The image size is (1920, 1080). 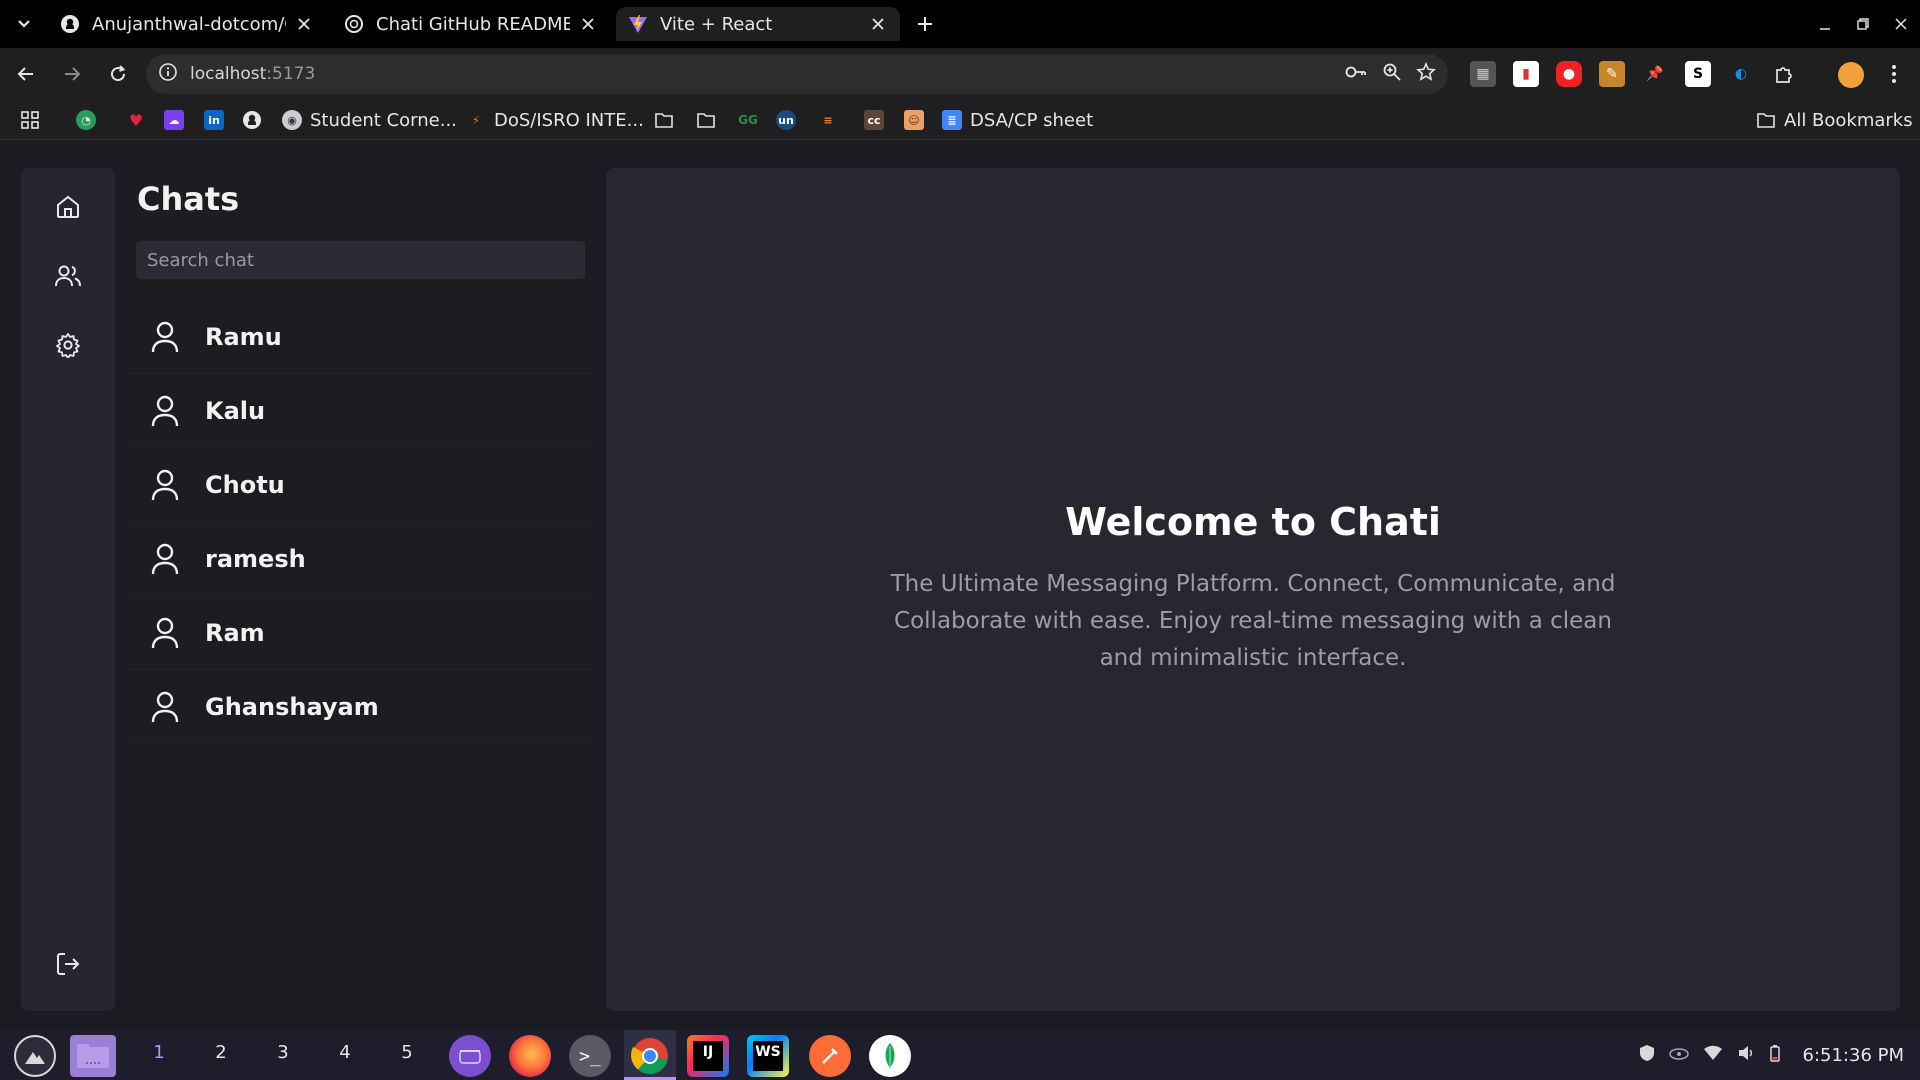 I want to click on extension-icon: ▦, so click(x=1483, y=74).